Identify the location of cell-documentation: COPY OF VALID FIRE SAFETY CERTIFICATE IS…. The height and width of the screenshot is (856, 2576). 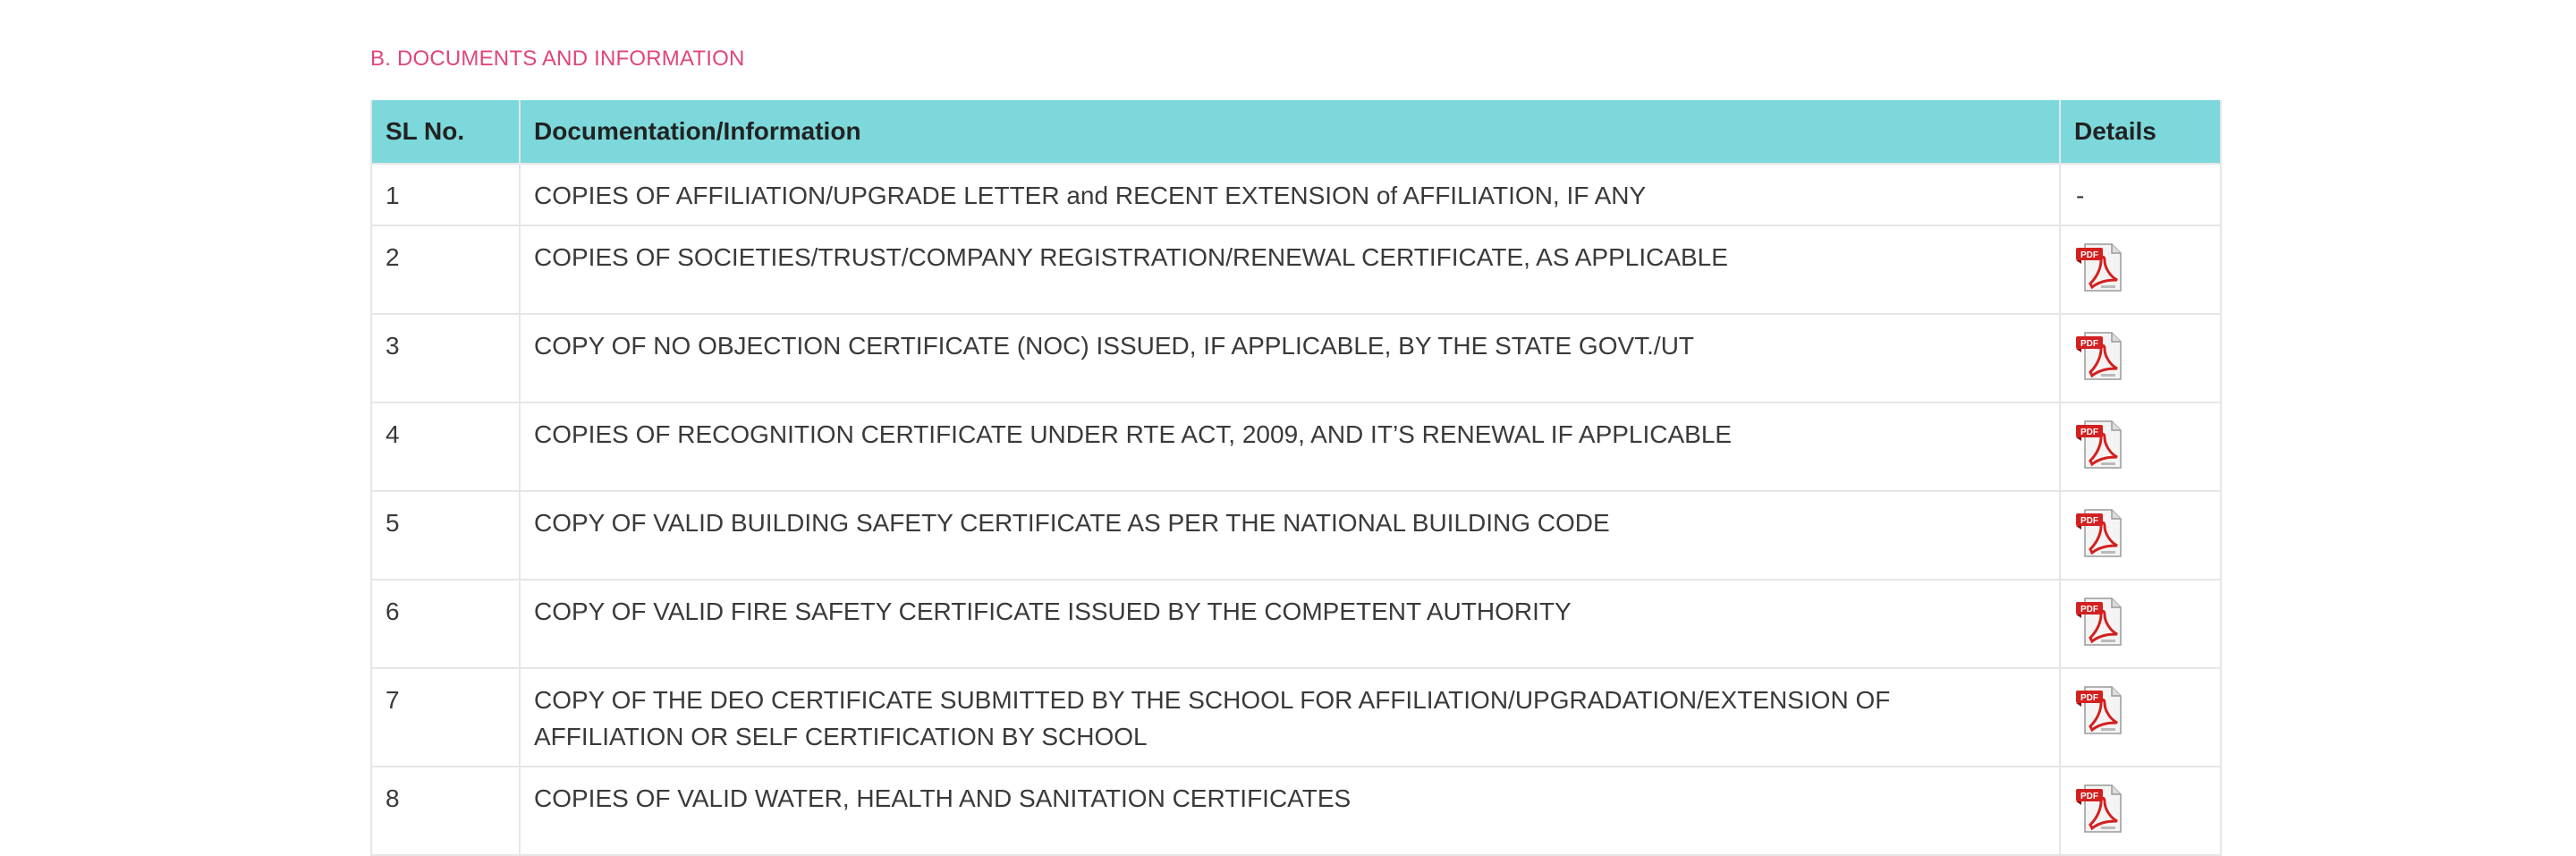
(1290, 624).